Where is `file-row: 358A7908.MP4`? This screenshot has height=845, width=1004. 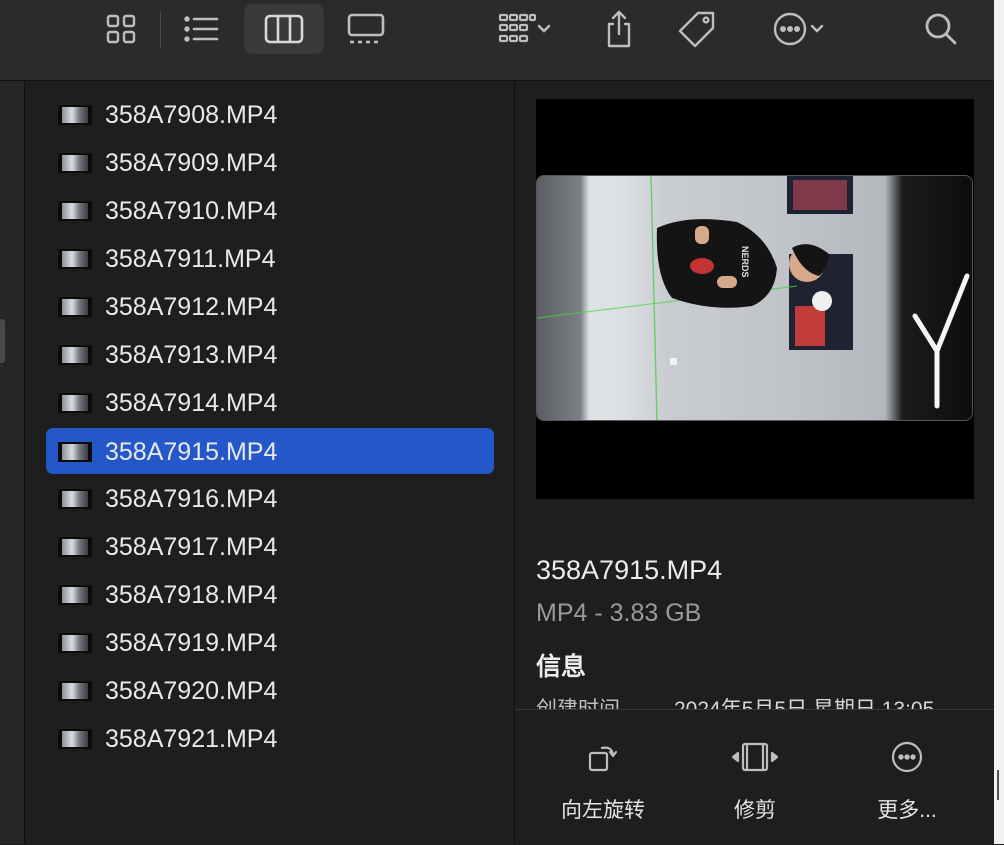 file-row: 358A7908.MP4 is located at coordinates (270, 114).